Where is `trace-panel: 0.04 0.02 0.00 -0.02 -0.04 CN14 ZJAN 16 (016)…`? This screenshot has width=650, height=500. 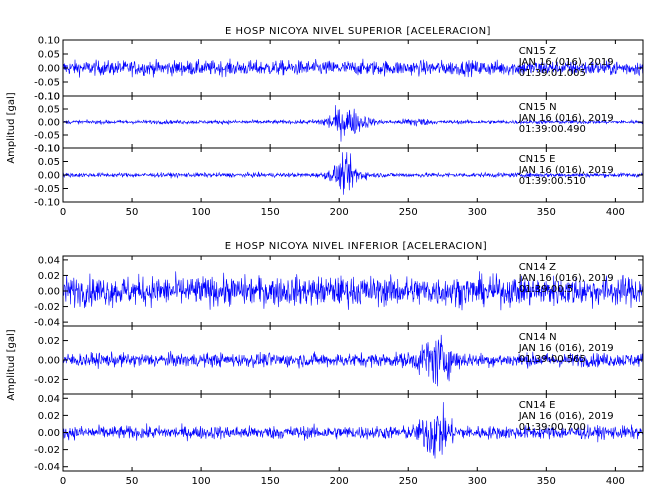 trace-panel: 0.04 0.02 0.00 -0.02 -0.04 CN14 ZJAN 16 (016)… is located at coordinates (339, 292).